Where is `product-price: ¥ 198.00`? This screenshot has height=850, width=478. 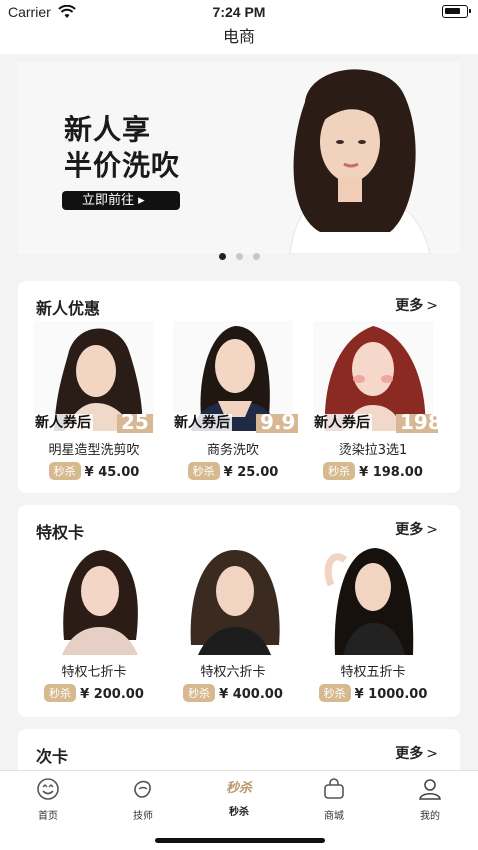
product-price: ¥ 198.00 is located at coordinates (391, 472).